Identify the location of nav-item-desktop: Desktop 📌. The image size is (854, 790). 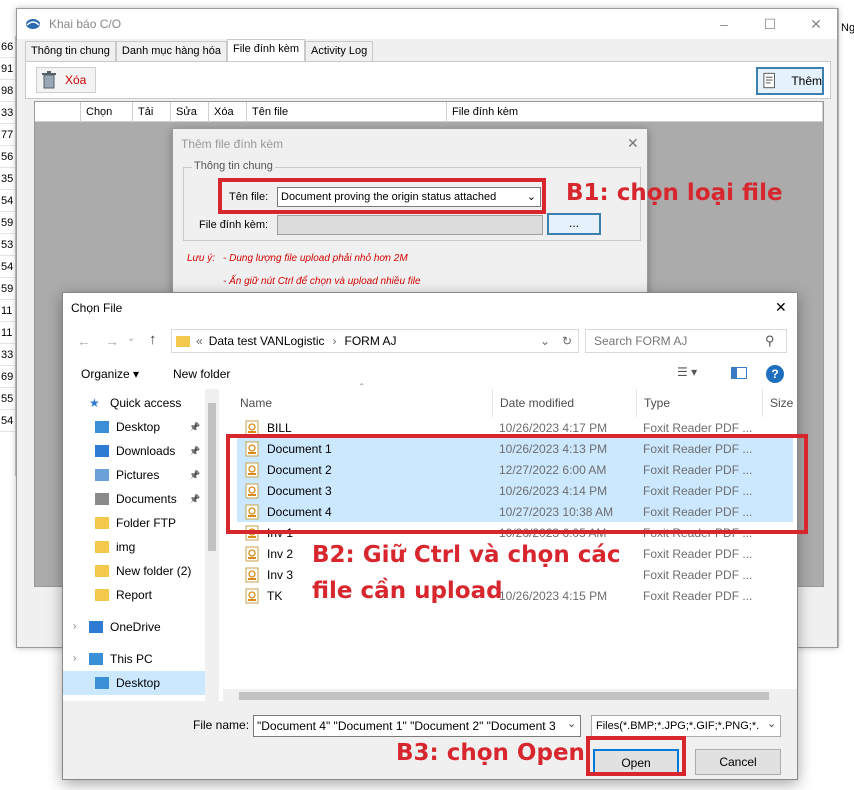
(134, 427).